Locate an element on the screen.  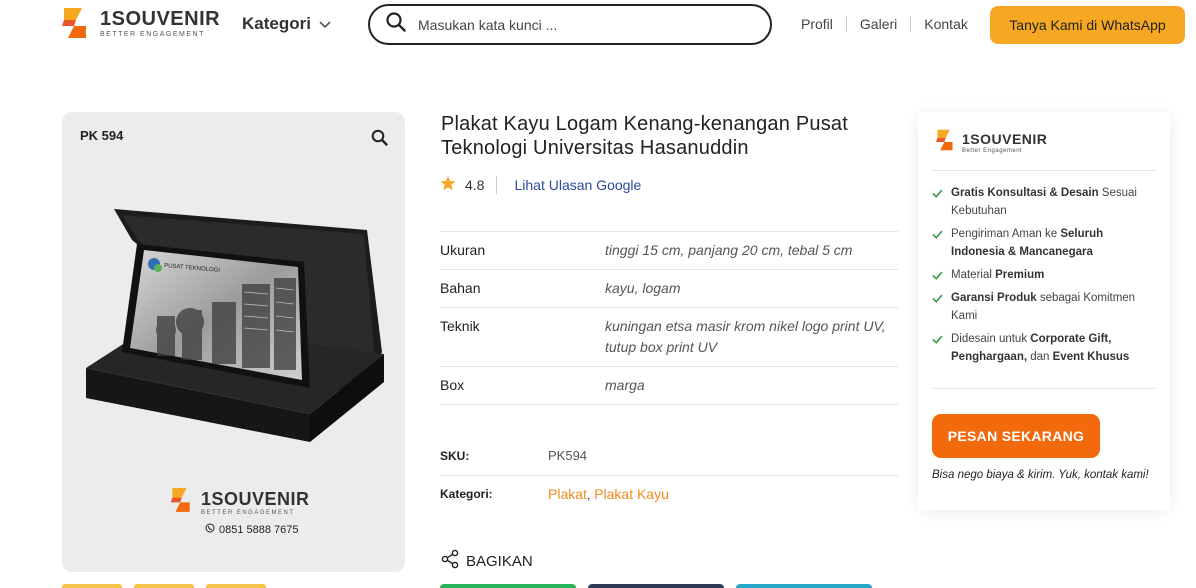
whatsapp-icon is located at coordinates (210, 529).